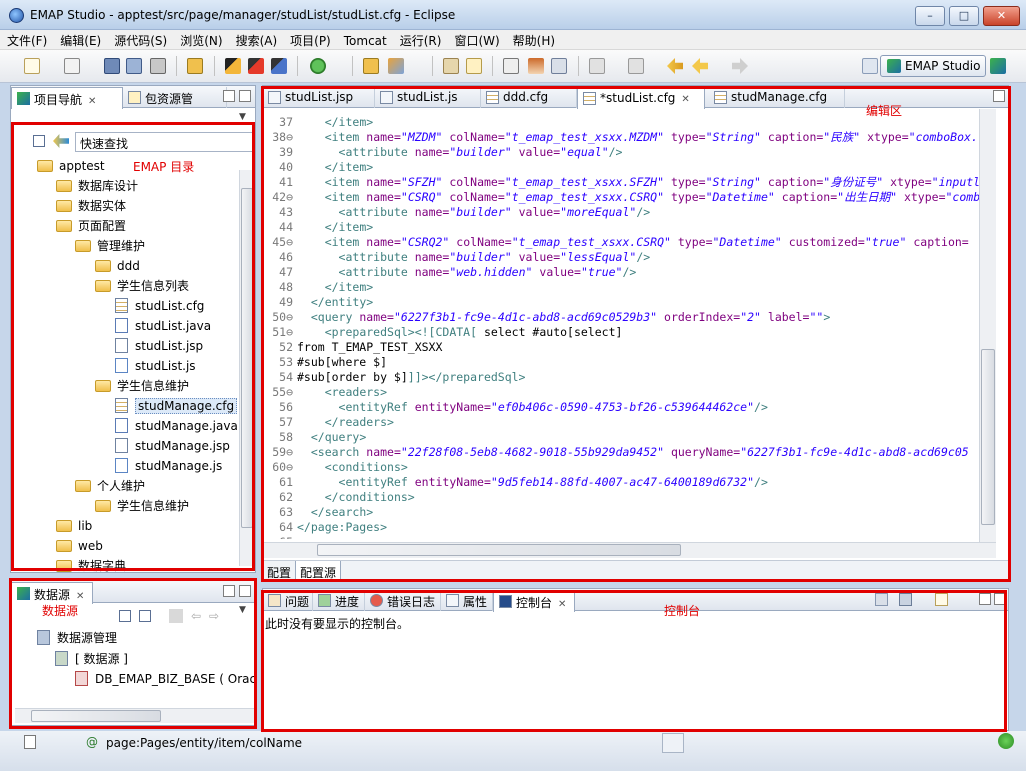  What do you see at coordinates (142, 386) in the screenshot?
I see `tree-folder: 学生信息维护` at bounding box center [142, 386].